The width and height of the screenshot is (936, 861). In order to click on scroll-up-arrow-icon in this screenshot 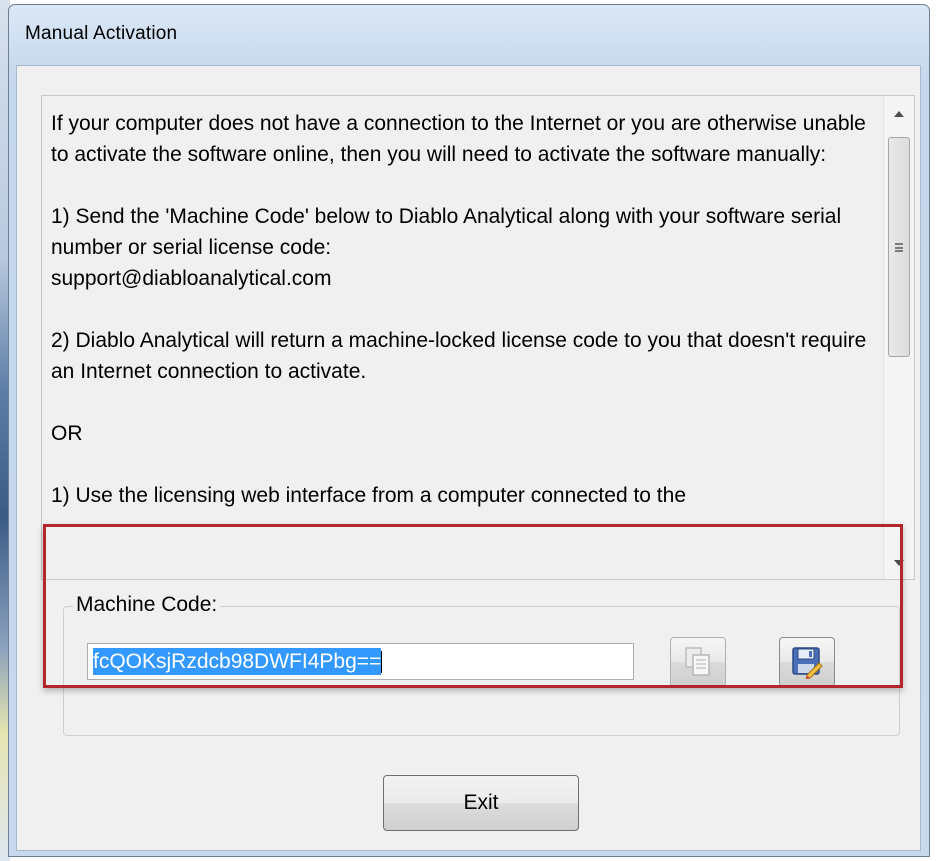, I will do `click(899, 114)`.